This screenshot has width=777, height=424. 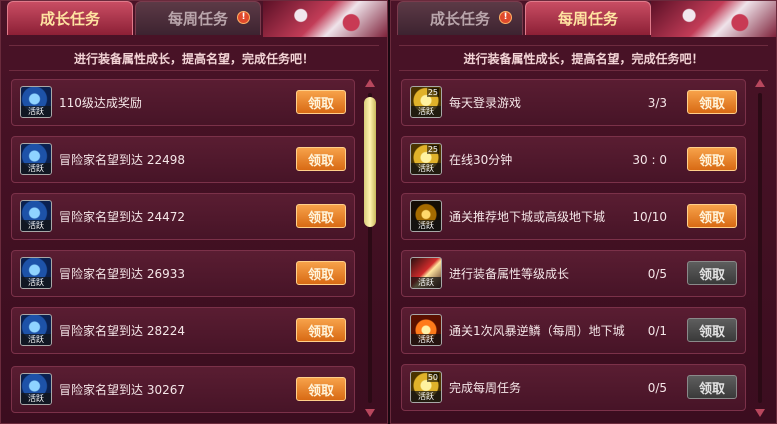 I want to click on fire-burst-icon: 活跃, so click(x=426, y=330).